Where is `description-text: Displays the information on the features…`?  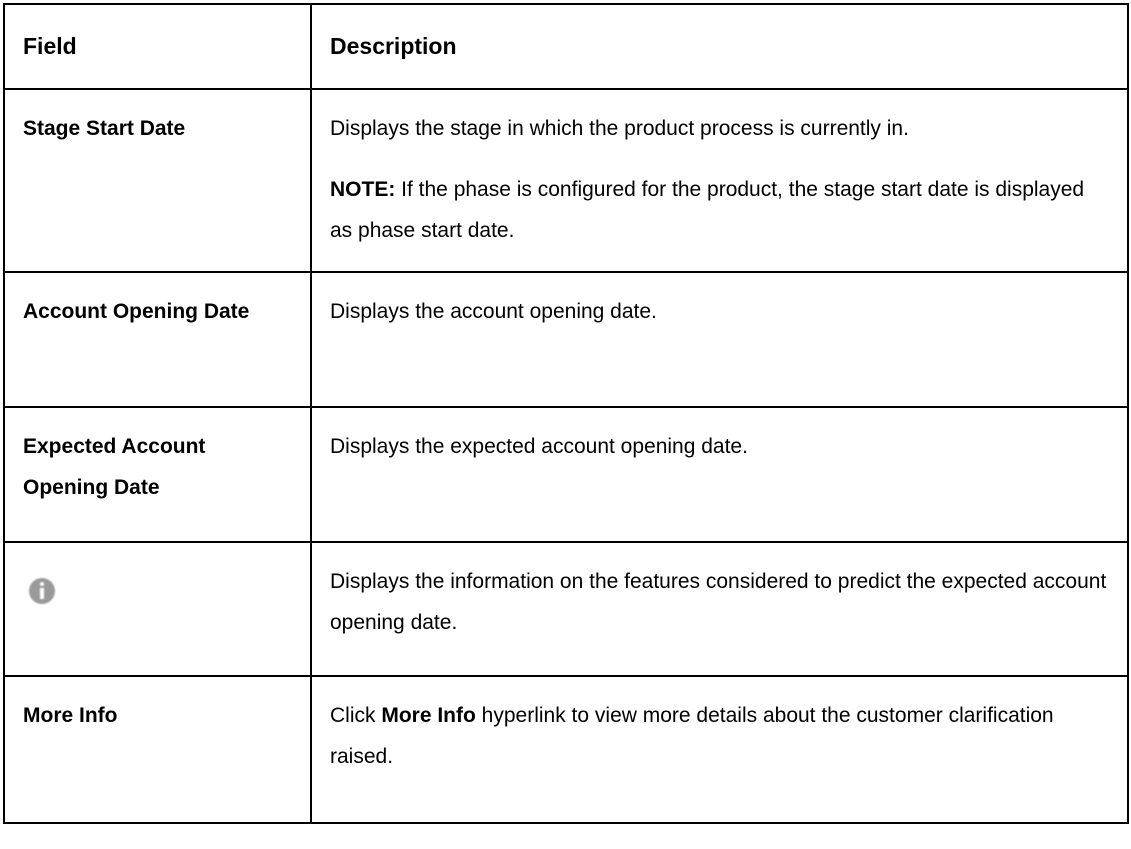 description-text: Displays the information on the features… is located at coordinates (718, 602).